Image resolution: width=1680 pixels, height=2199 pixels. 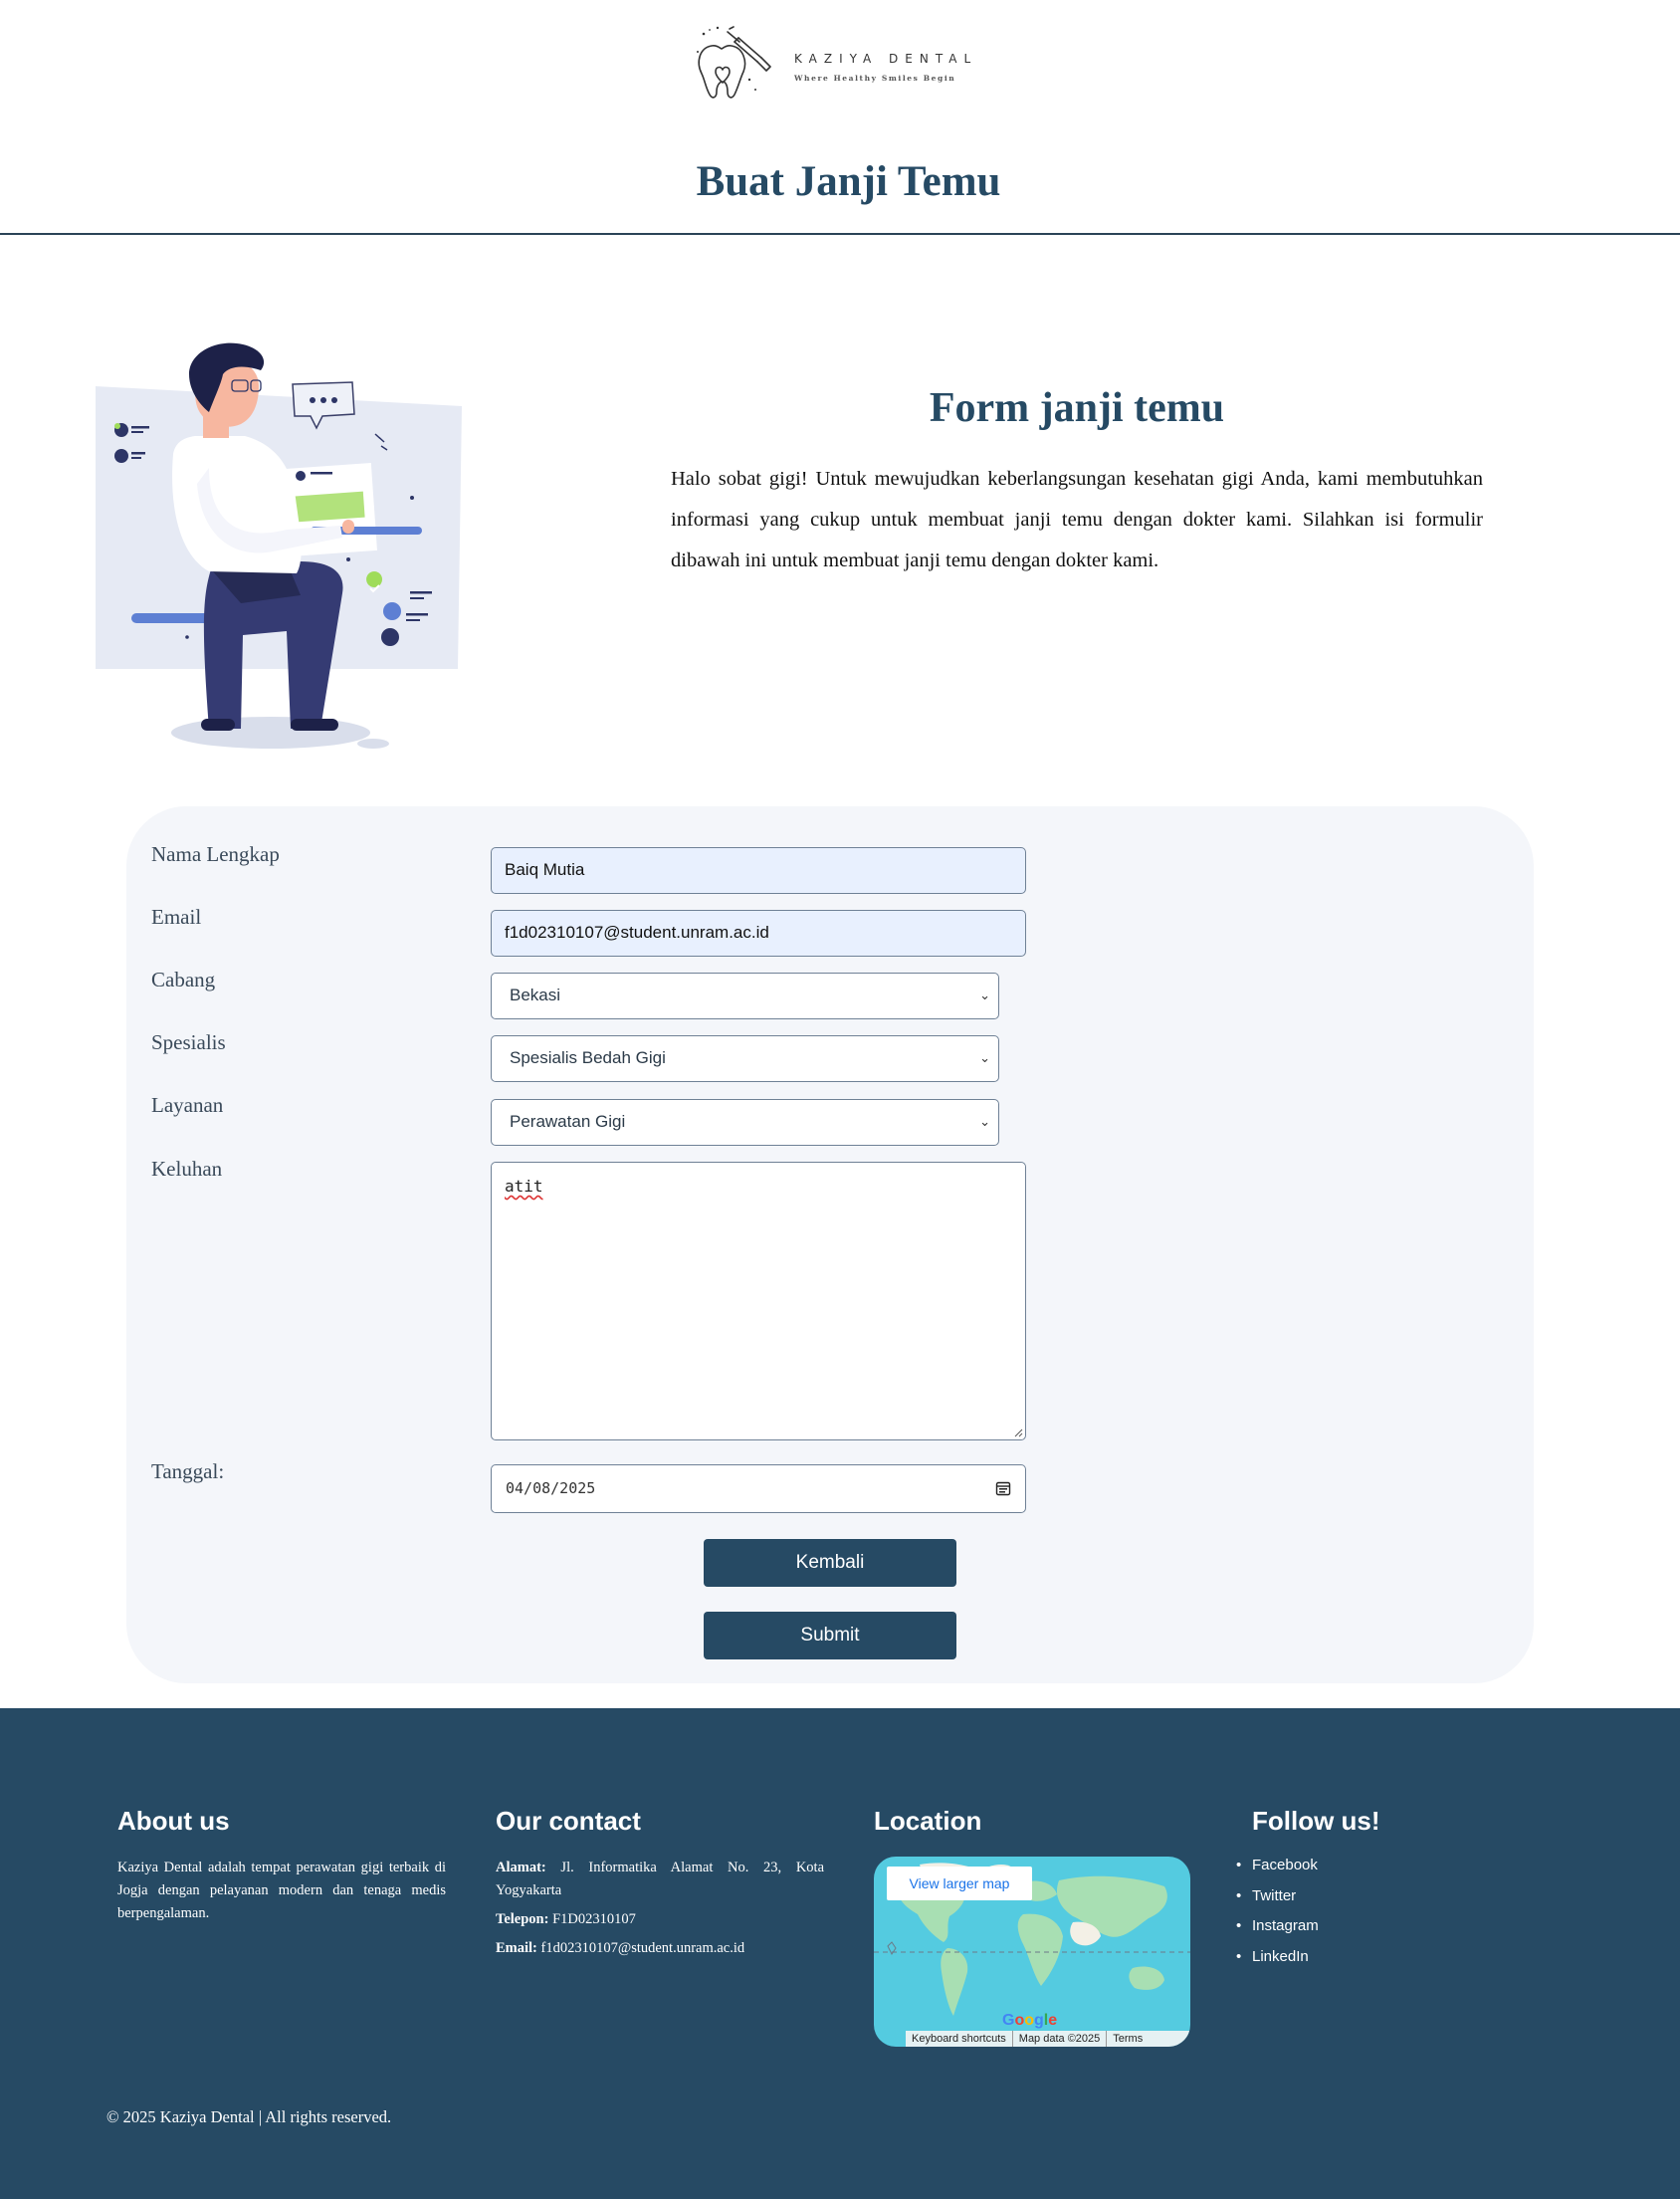 I want to click on layanan-select: Perawatan Gigi ⌄, so click(x=745, y=1122).